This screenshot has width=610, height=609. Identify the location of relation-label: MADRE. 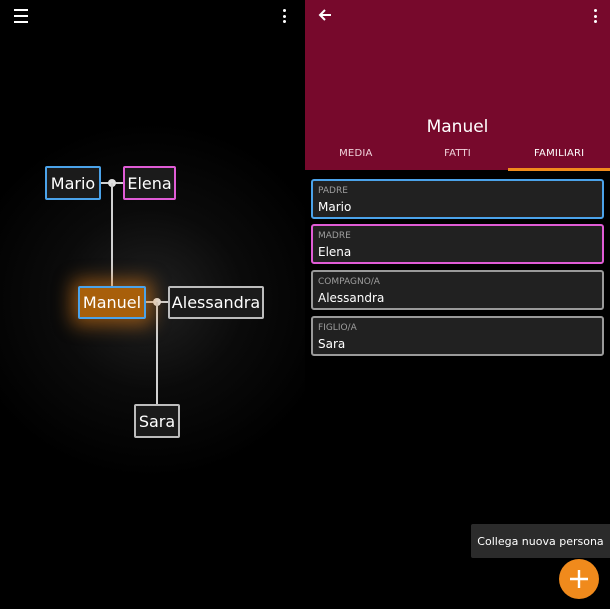
(334, 236).